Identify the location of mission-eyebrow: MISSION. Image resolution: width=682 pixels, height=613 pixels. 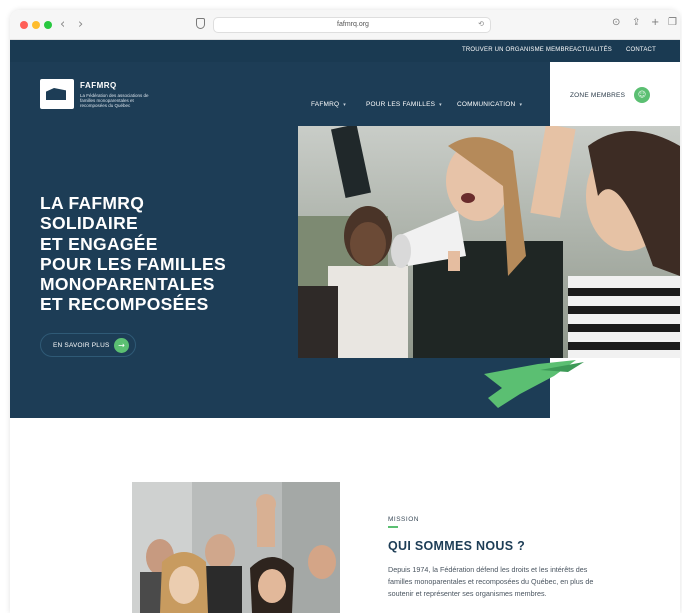
(403, 519).